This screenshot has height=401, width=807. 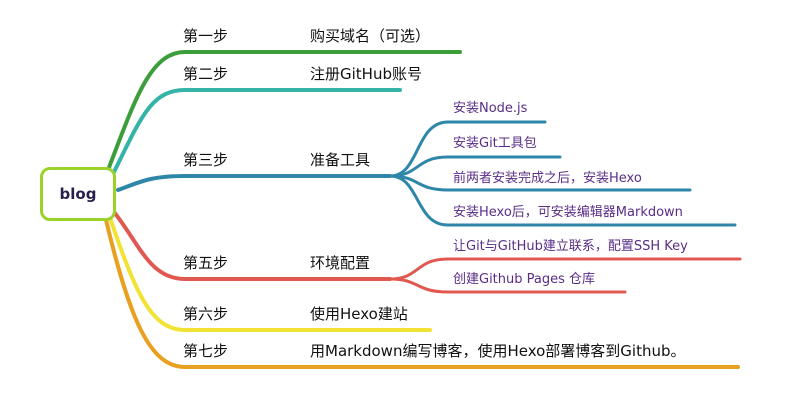 What do you see at coordinates (570, 246) in the screenshot?
I see `subtask-5-1: 让Git与GitHub建立联系，配置SSH Key` at bounding box center [570, 246].